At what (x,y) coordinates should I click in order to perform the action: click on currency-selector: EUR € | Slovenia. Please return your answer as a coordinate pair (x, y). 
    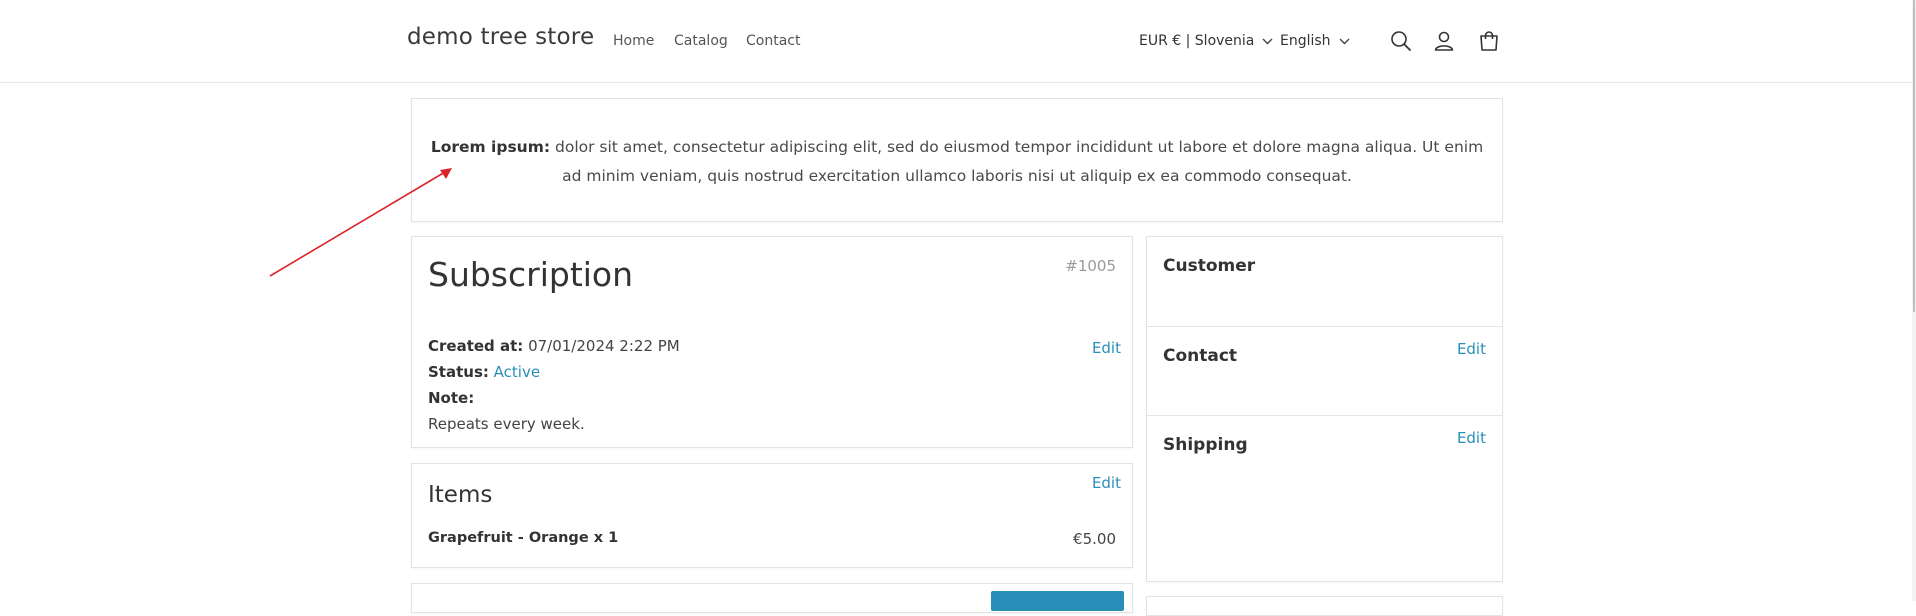
    Looking at the image, I should click on (1206, 41).